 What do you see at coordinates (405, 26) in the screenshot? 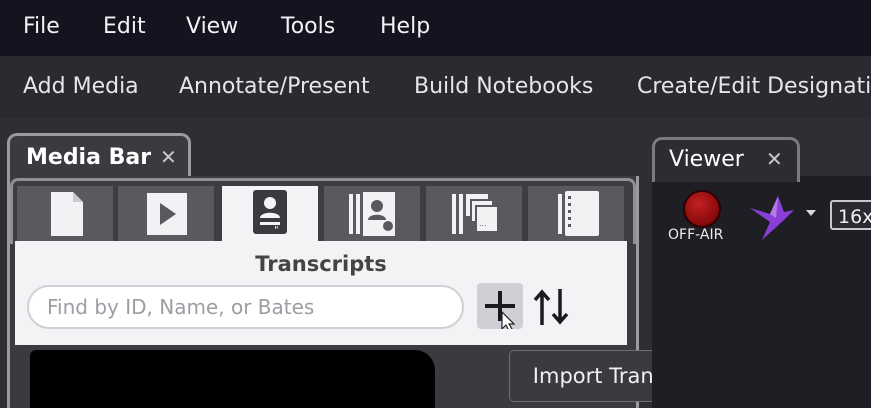
I see `menu-help: Help` at bounding box center [405, 26].